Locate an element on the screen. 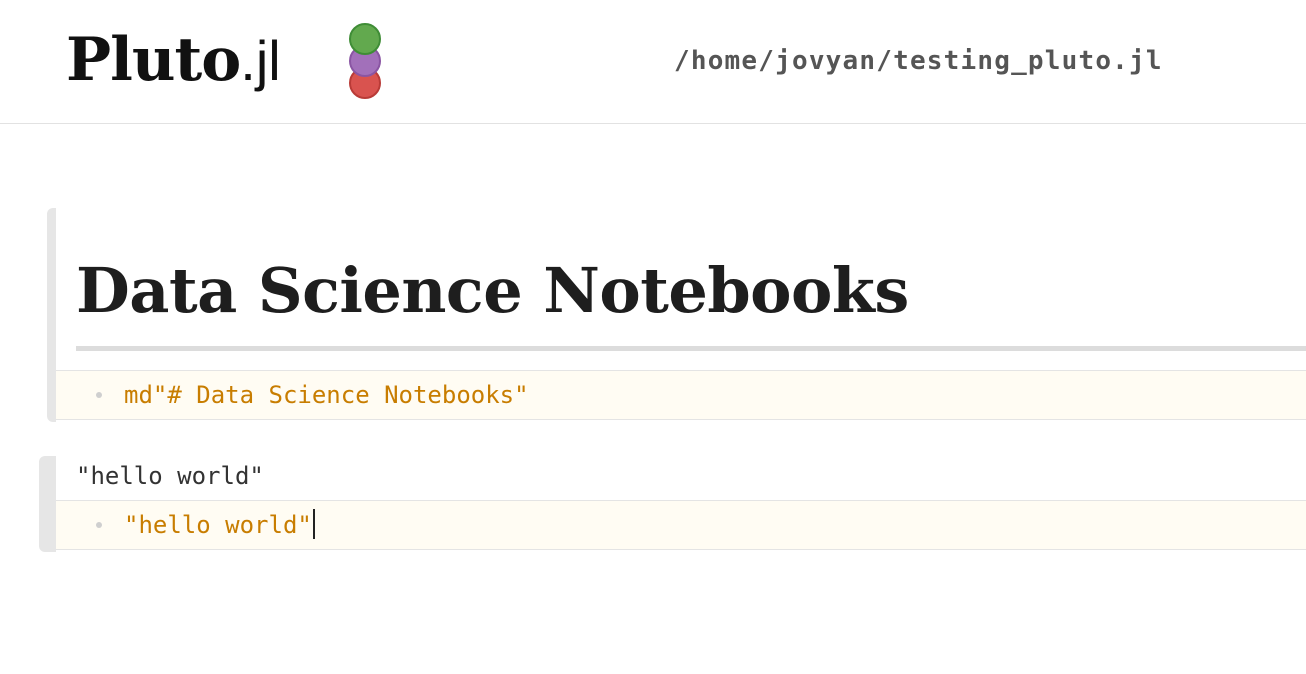  cell-output: "hello world" is located at coordinates (691, 478).